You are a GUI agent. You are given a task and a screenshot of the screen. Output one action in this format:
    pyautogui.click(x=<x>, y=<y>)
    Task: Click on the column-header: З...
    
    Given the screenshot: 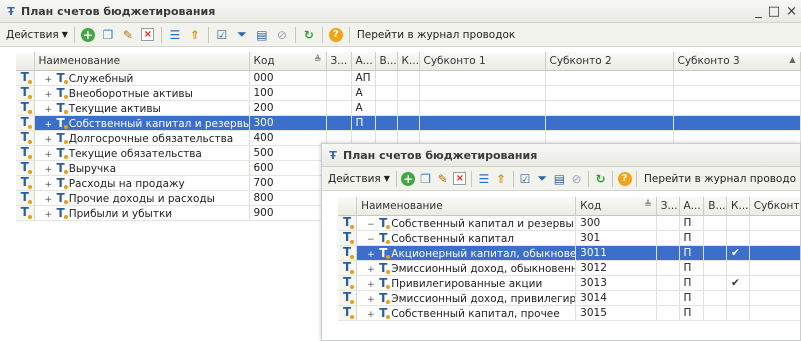 What is the action you would take?
    pyautogui.click(x=339, y=61)
    